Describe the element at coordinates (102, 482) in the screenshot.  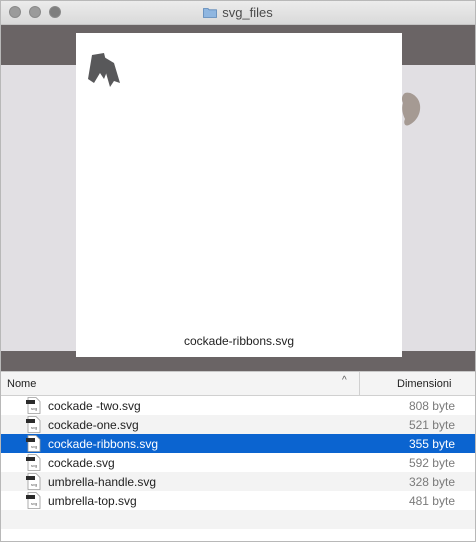
I see `file-name: umbrella-handle.svg` at that location.